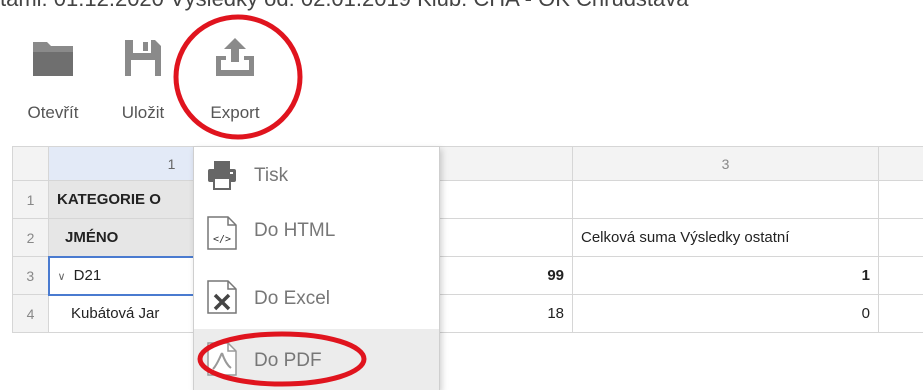 The image size is (923, 390). Describe the element at coordinates (295, 230) in the screenshot. I see `menu-item-label: Do HTML` at that location.